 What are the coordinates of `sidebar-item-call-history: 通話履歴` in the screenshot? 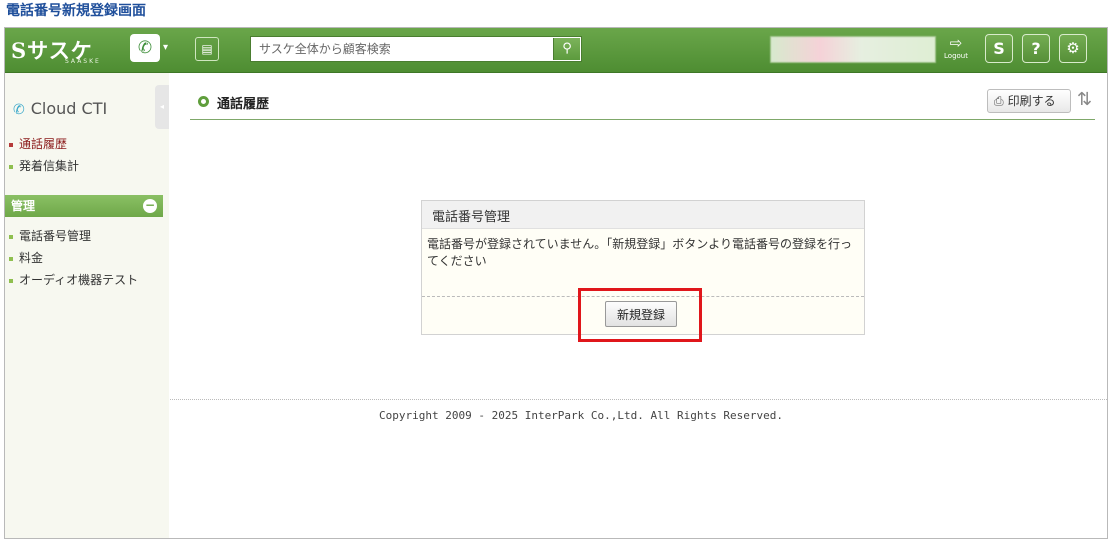 It's located at (38, 144).